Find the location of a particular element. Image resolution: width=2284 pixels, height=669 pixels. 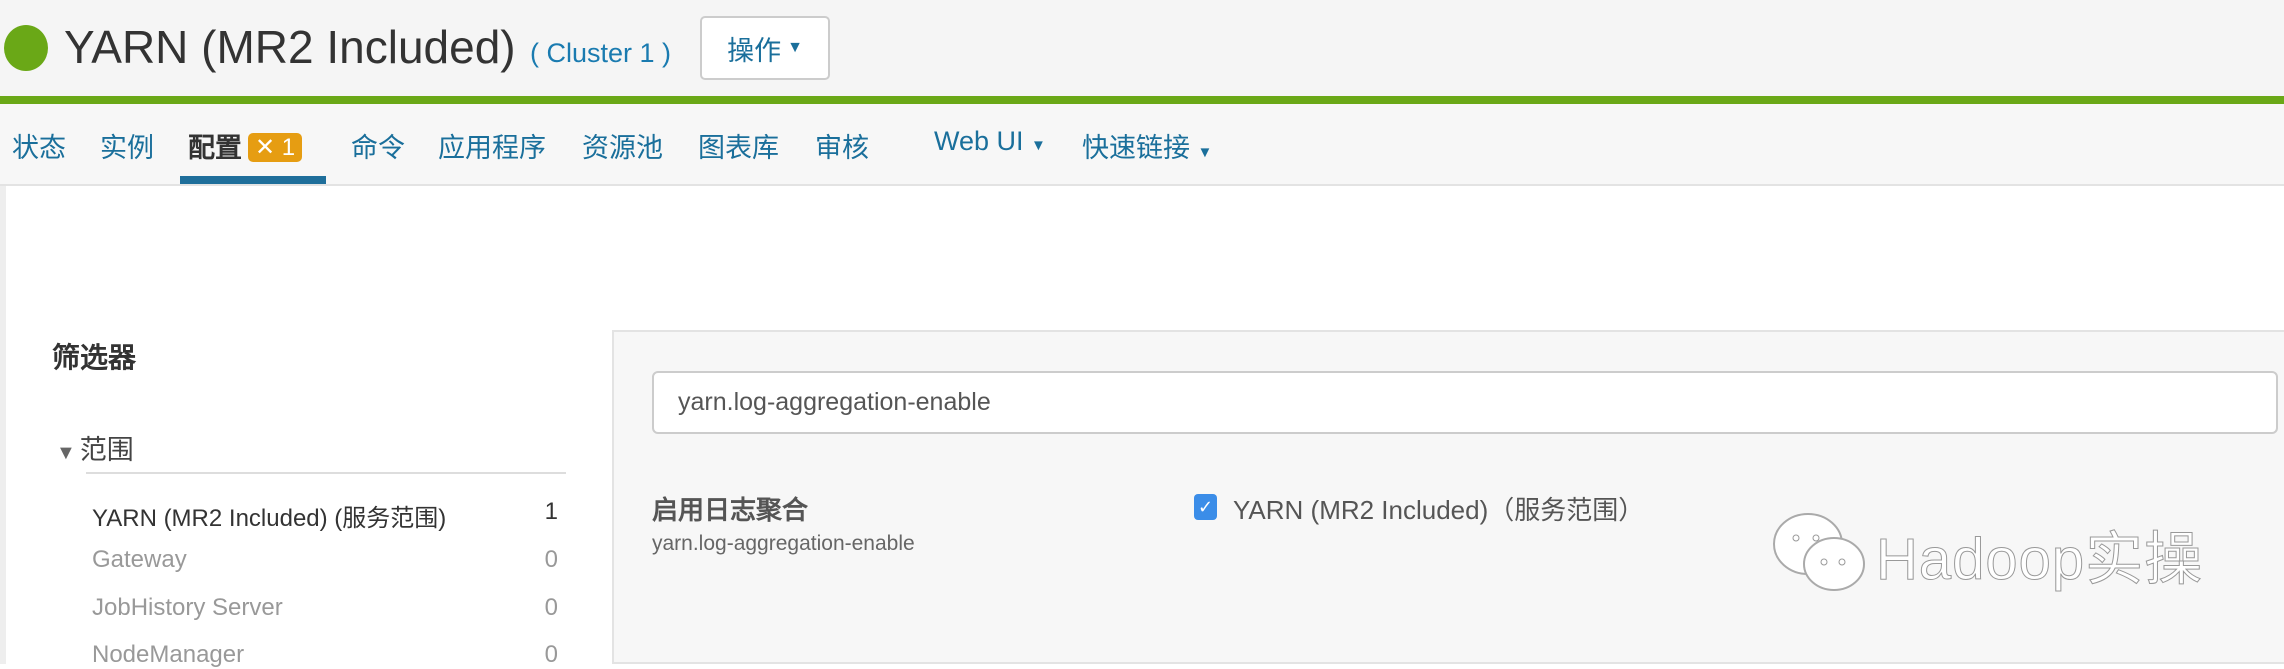

service-scope-checkbox: ✓ is located at coordinates (1205, 507).